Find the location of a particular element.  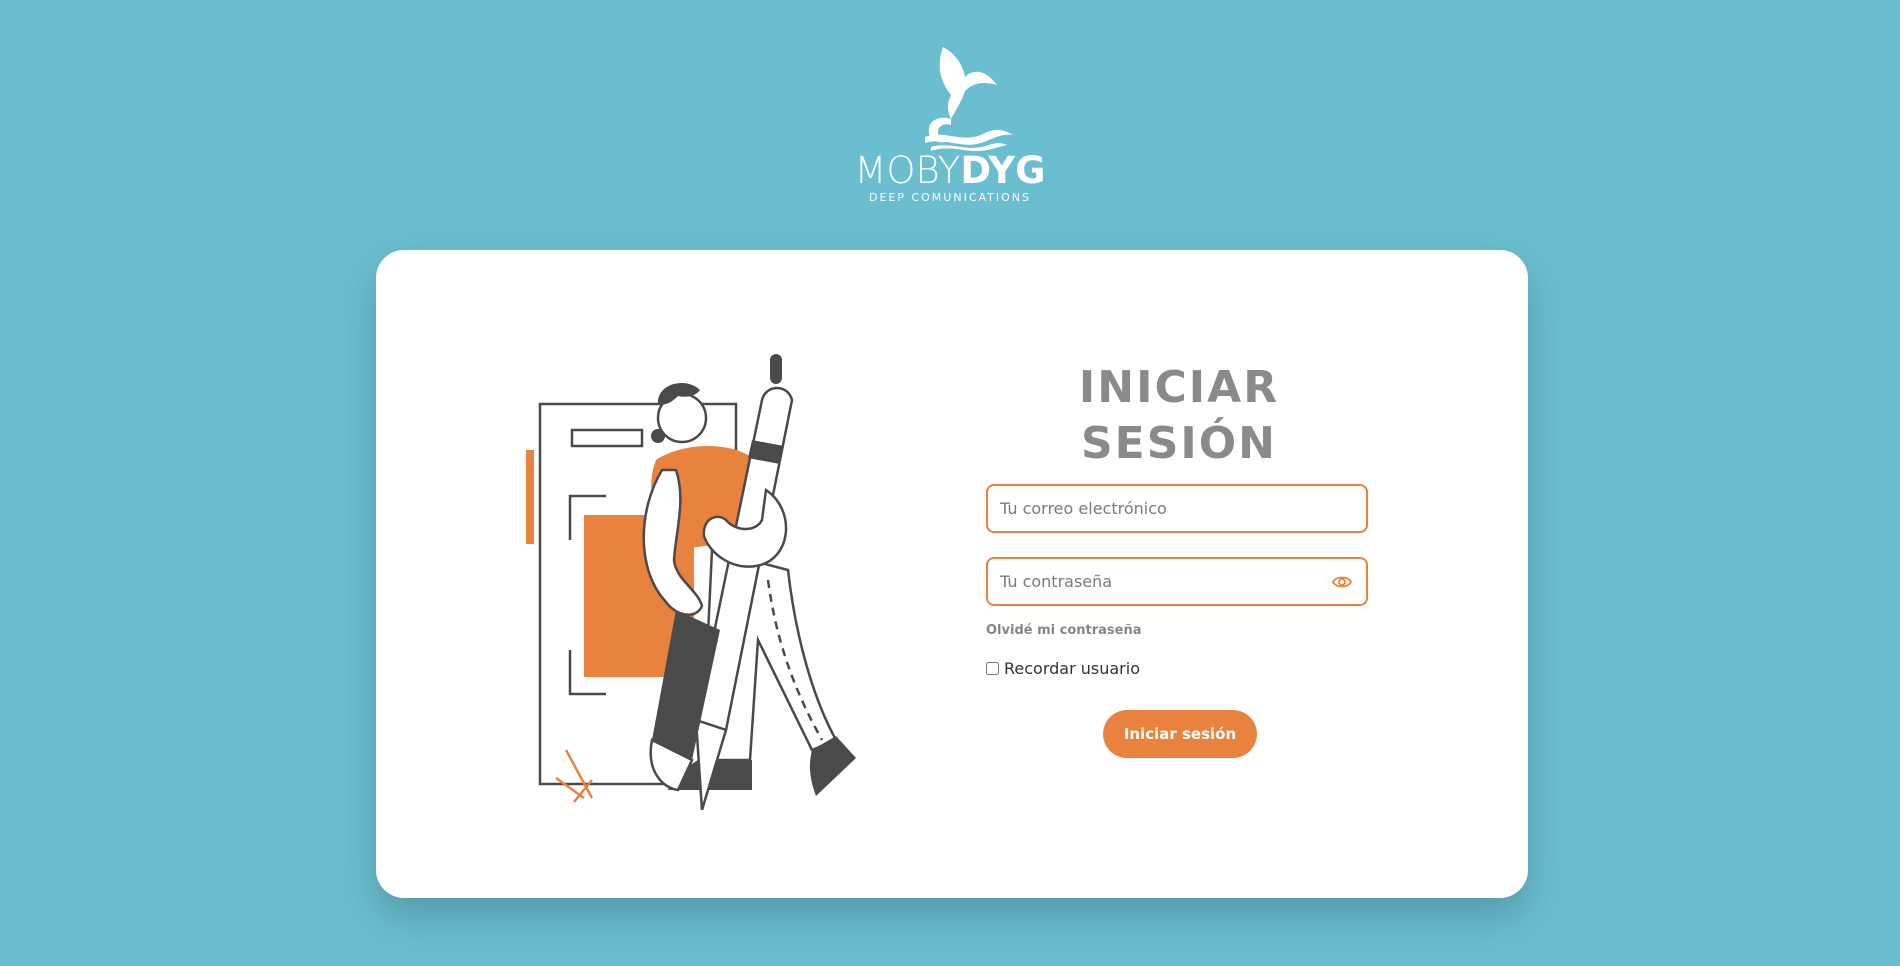

brand-name-bold: DYG is located at coordinates (1003, 170).